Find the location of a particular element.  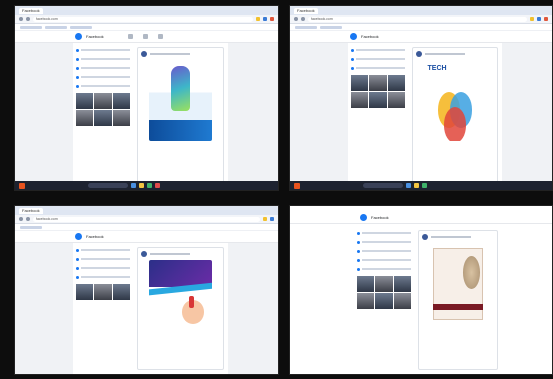

post-image: TECH is located at coordinates (455, 101).